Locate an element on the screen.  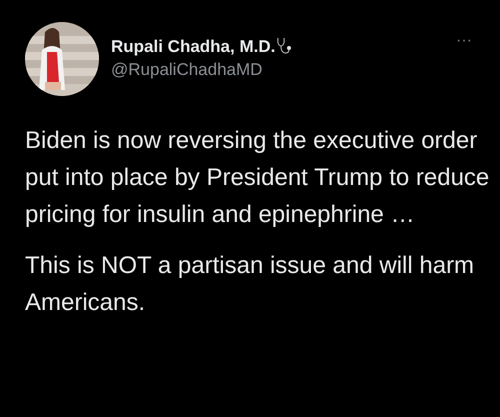
tweet-text: This is NOT a partisan issue and will harm Americans. is located at coordinates (250, 284).